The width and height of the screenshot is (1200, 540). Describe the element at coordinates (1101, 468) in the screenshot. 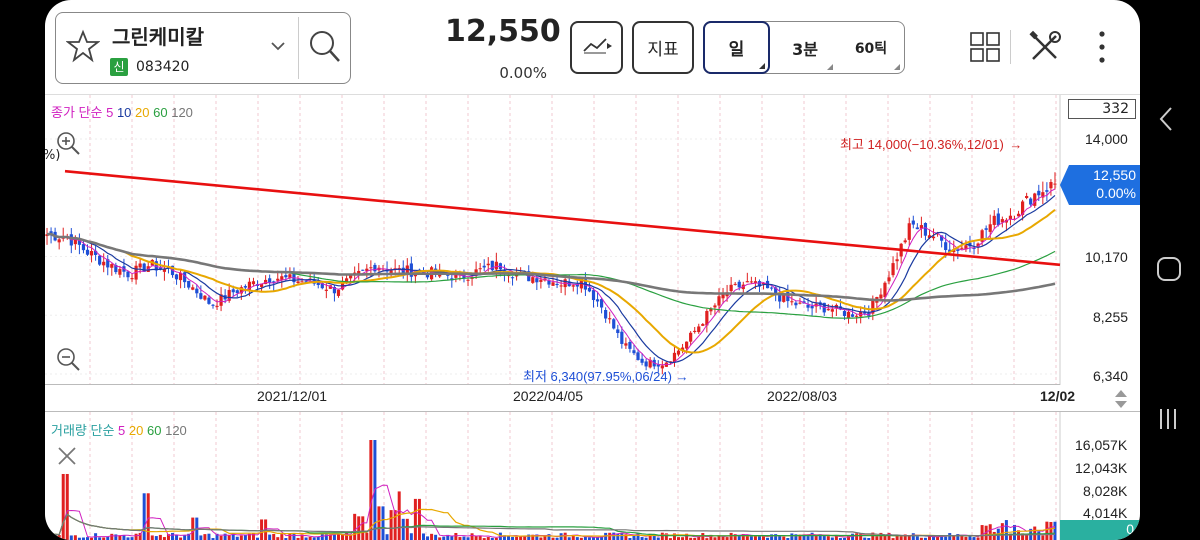

I see `vol-tick-2: 12,043K` at that location.